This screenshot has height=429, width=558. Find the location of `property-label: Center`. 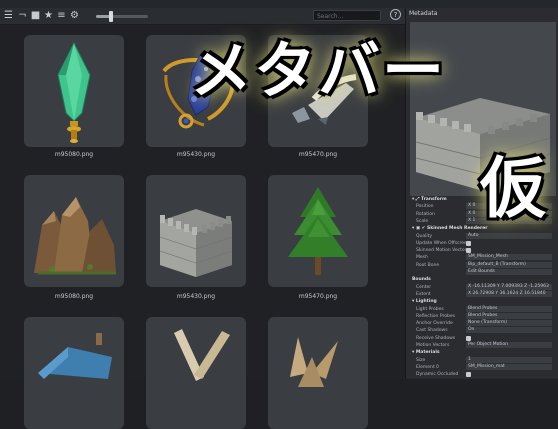

property-label: Center is located at coordinates (424, 287).